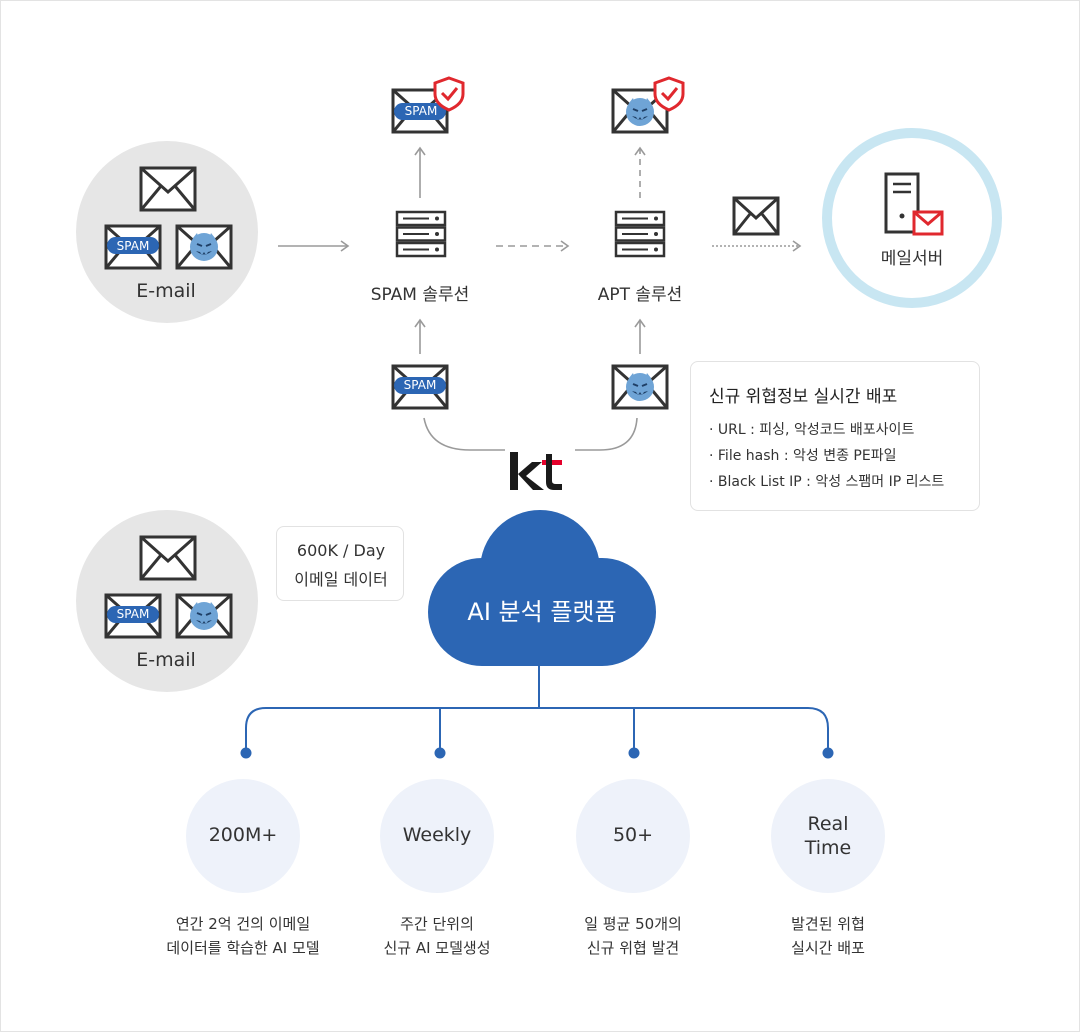  Describe the element at coordinates (243, 948) in the screenshot. I see `metric-desc-line: 데이터를 학습한 AI 모델` at that location.